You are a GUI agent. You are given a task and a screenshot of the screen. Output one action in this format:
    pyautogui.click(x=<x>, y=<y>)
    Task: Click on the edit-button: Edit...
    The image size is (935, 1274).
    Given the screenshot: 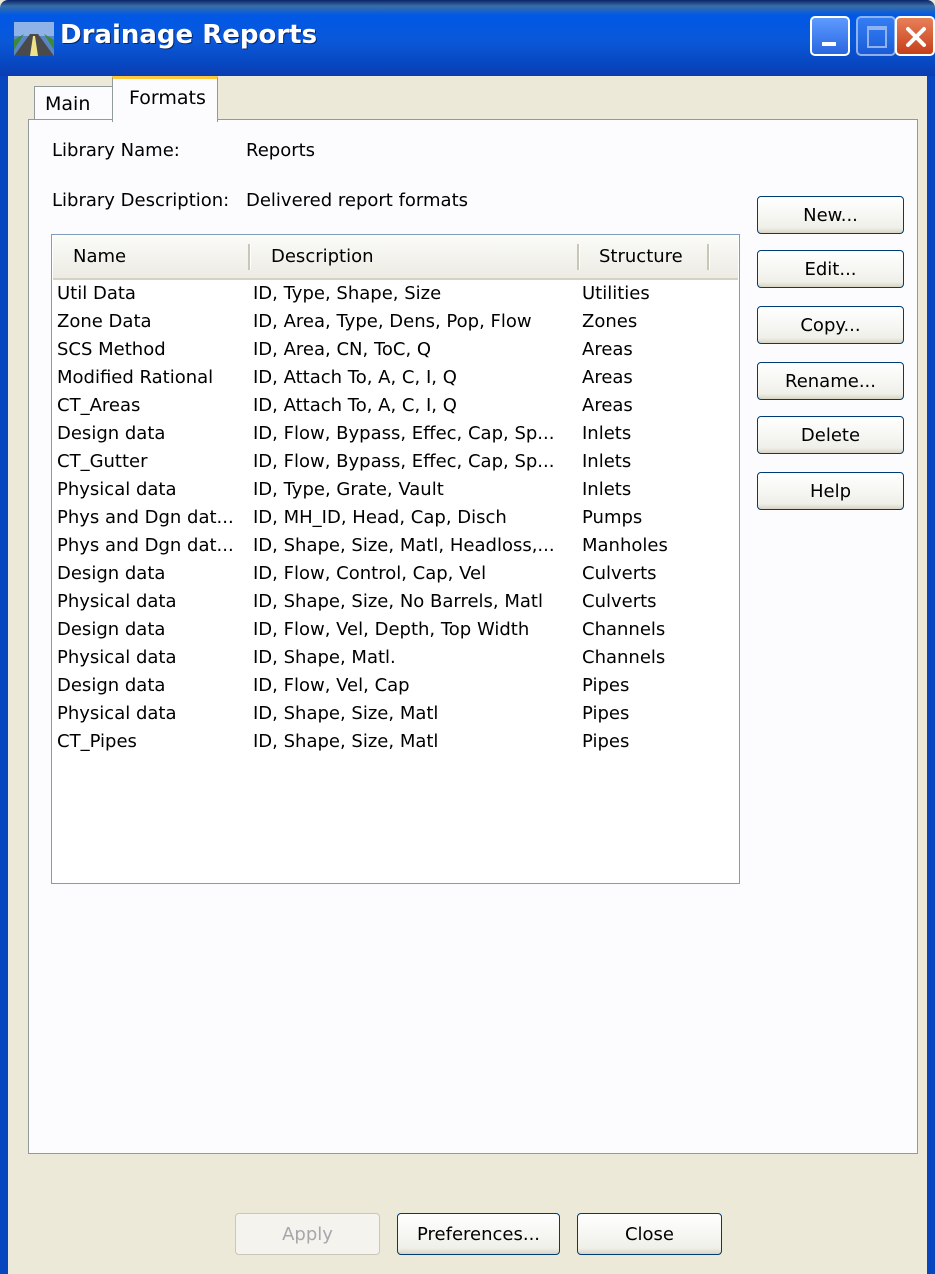 What is the action you would take?
    pyautogui.click(x=830, y=269)
    